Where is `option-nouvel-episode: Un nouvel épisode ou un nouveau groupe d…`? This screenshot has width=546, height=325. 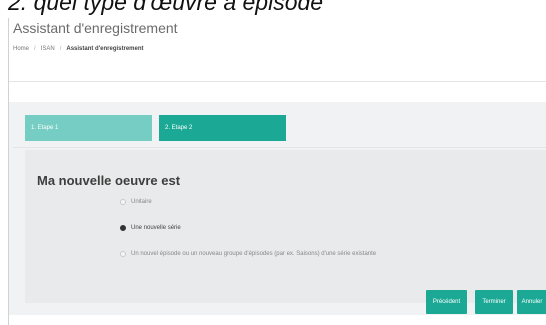
option-nouvel-episode: Un nouvel épisode ou un nouveau groupe d… is located at coordinates (248, 254).